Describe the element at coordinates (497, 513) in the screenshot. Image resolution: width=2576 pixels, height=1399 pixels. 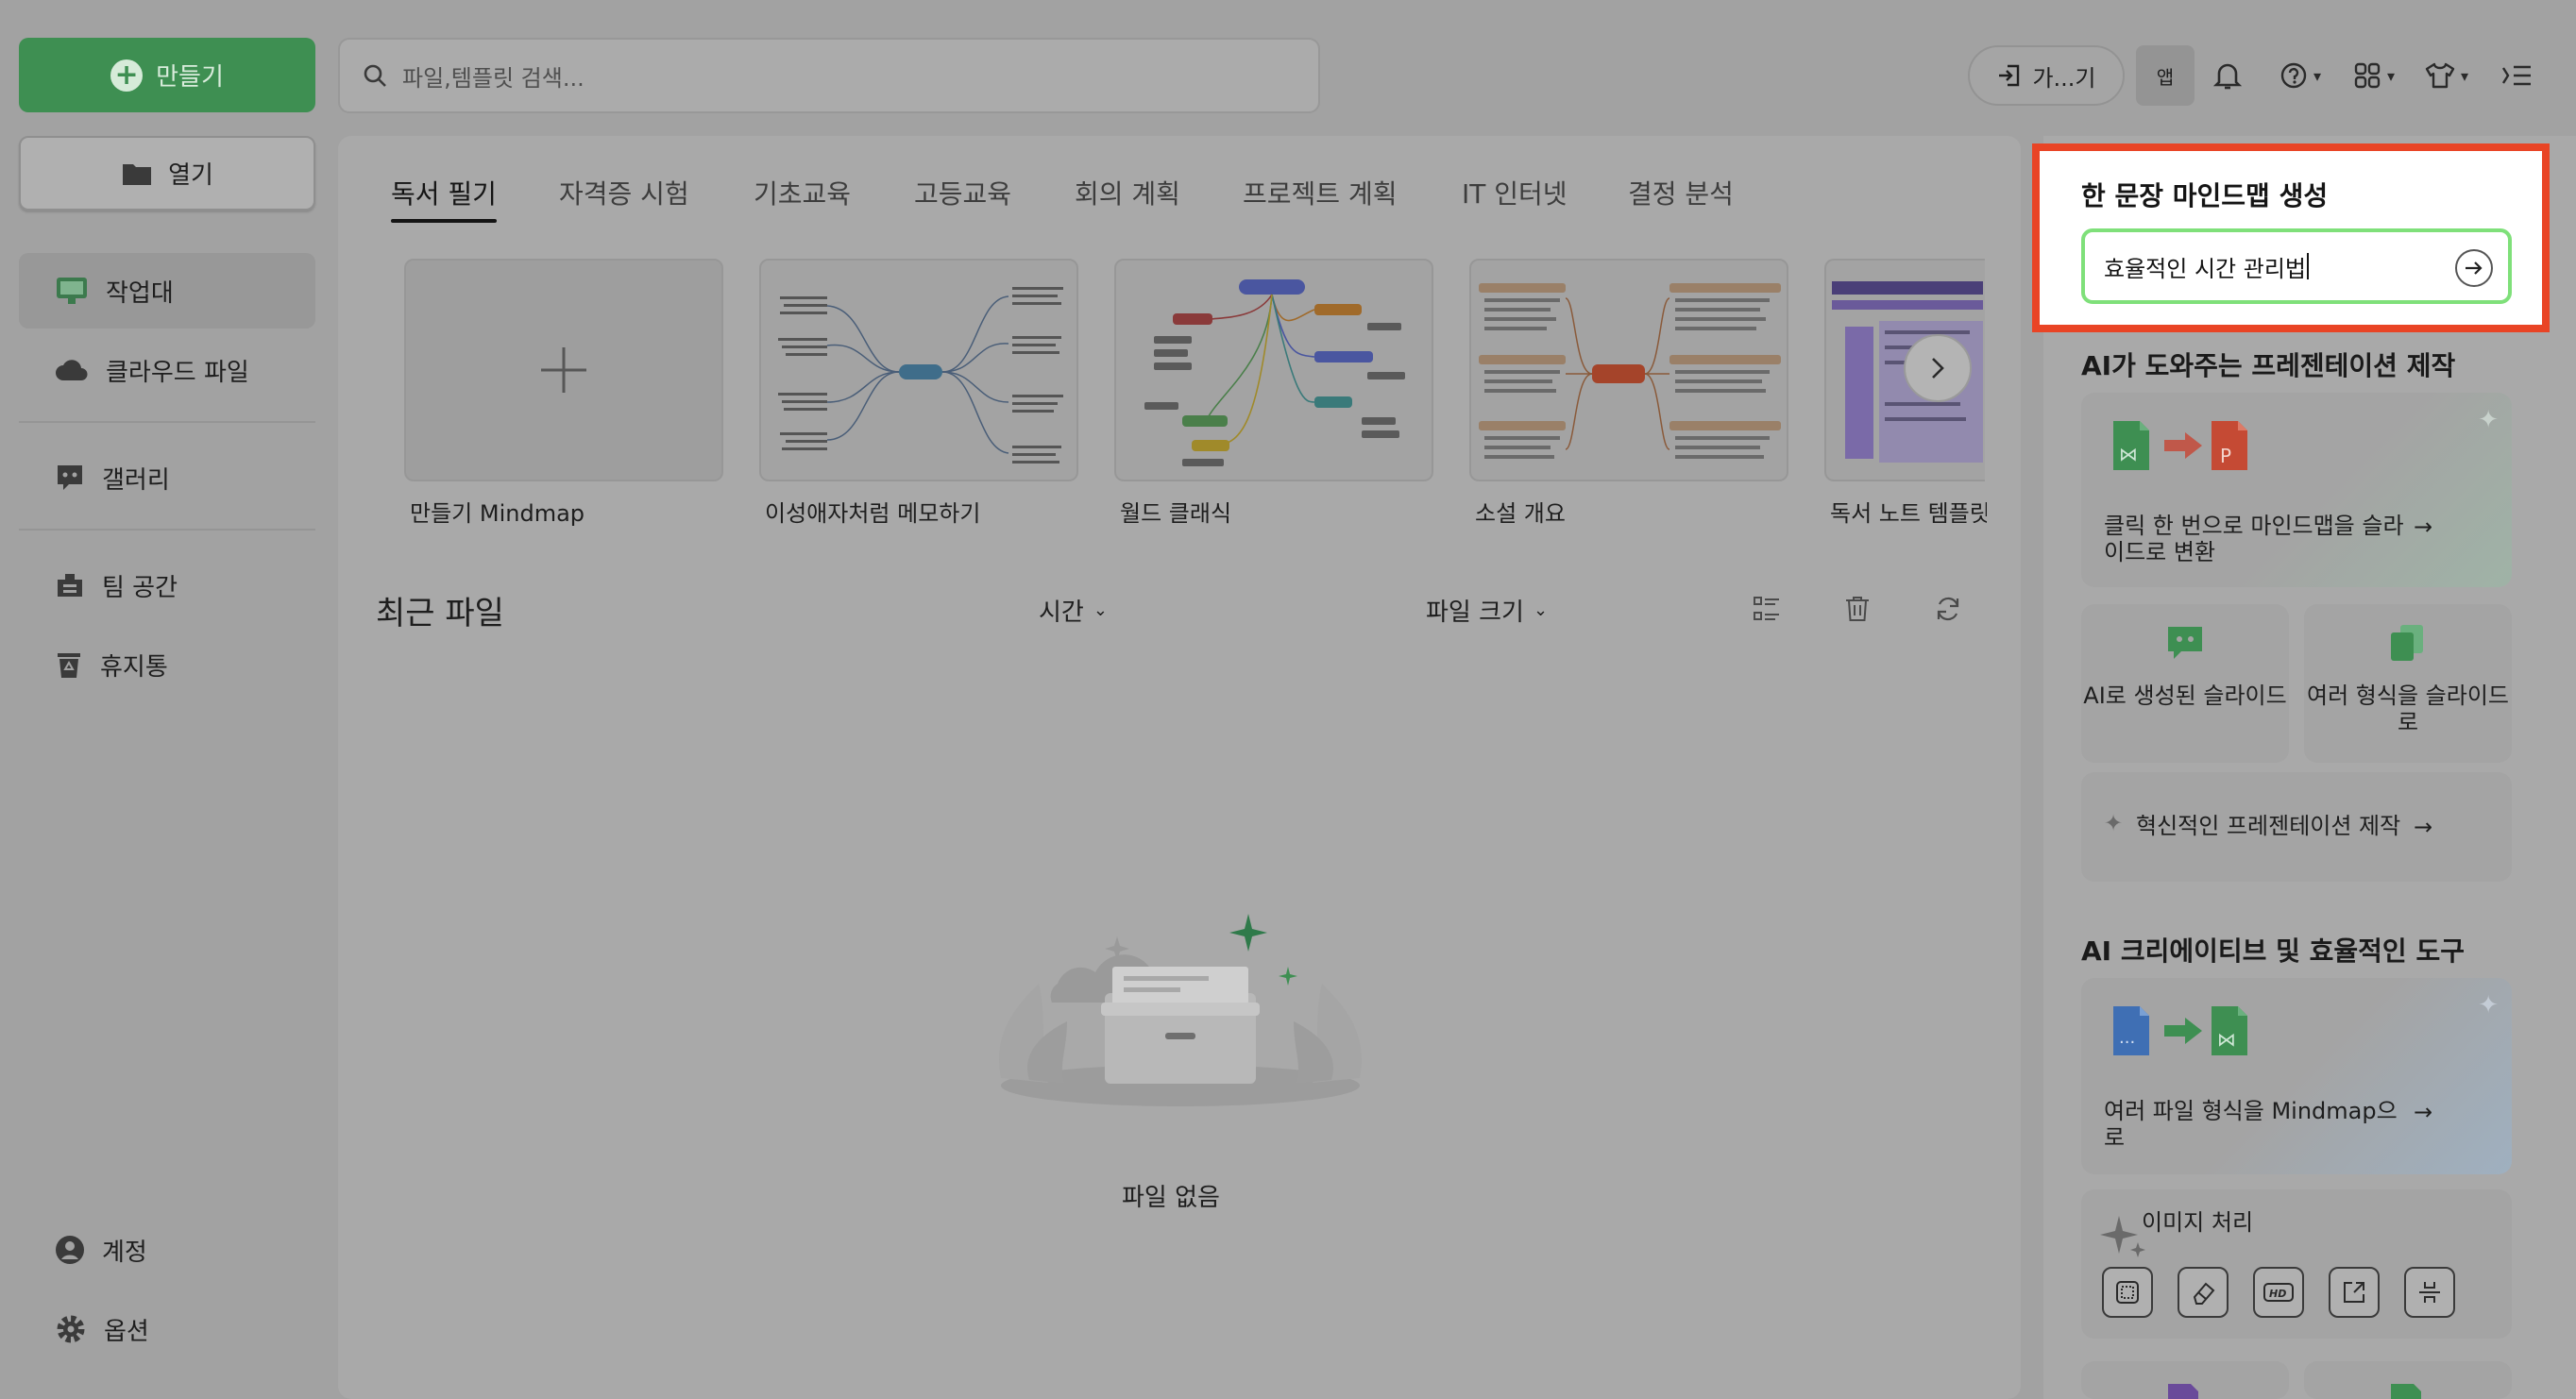
I see `template-label: 만들기 Mindmap` at that location.